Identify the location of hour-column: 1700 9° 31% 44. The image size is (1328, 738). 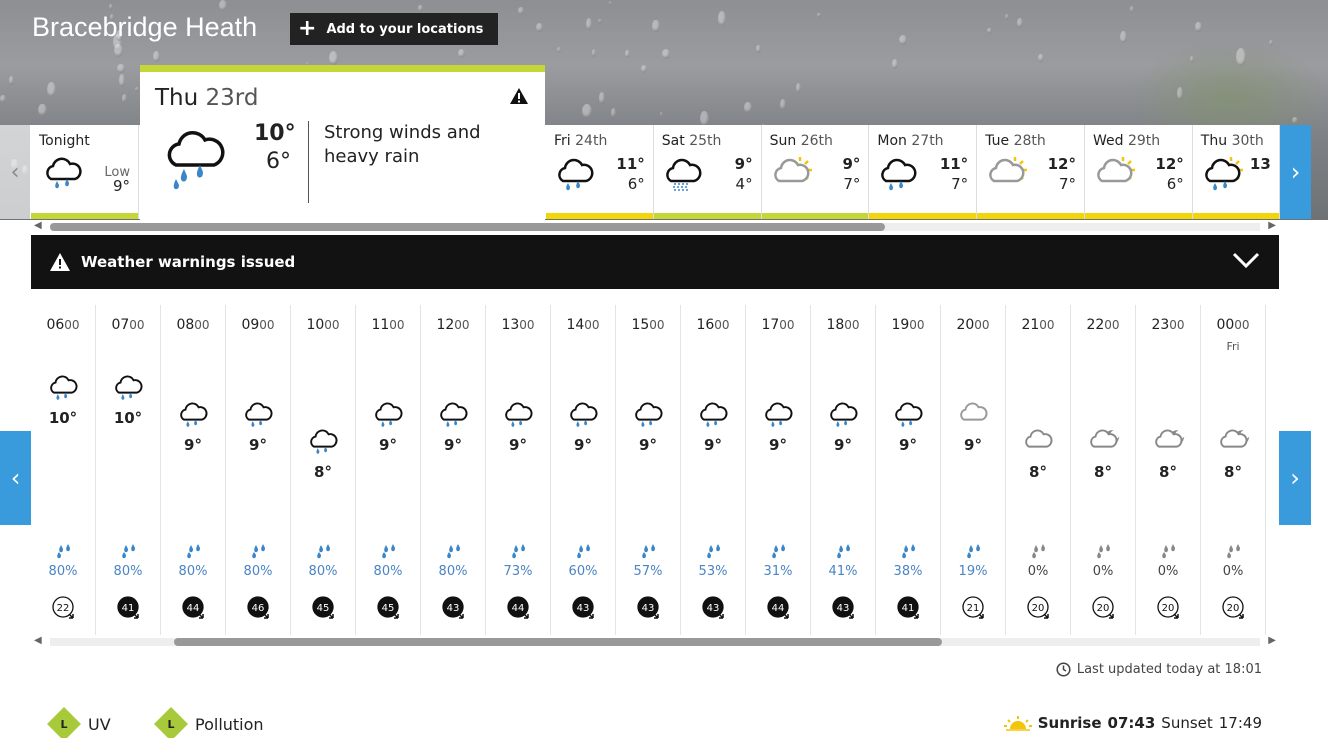
(778, 470).